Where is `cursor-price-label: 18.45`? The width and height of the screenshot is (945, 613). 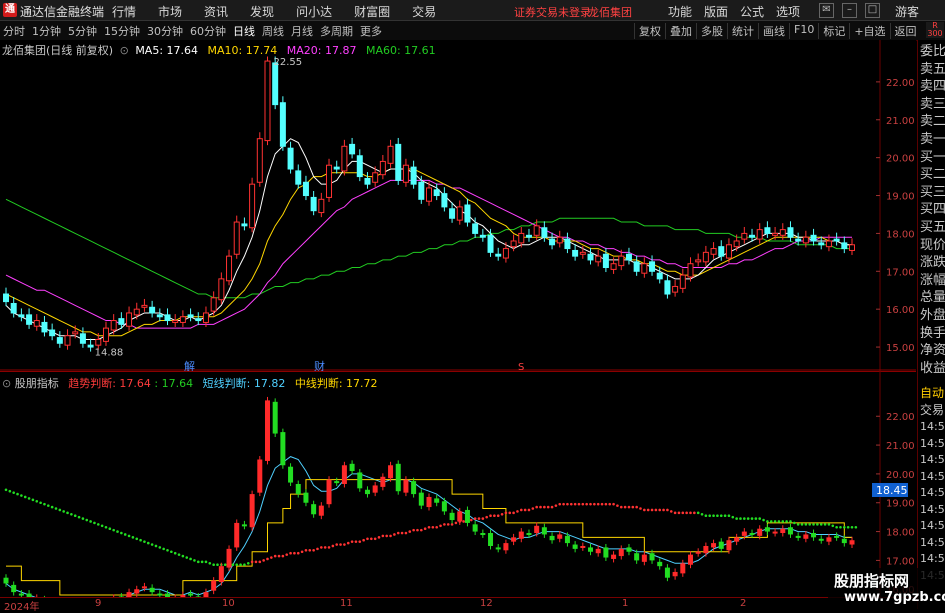 cursor-price-label: 18.45 is located at coordinates (892, 490).